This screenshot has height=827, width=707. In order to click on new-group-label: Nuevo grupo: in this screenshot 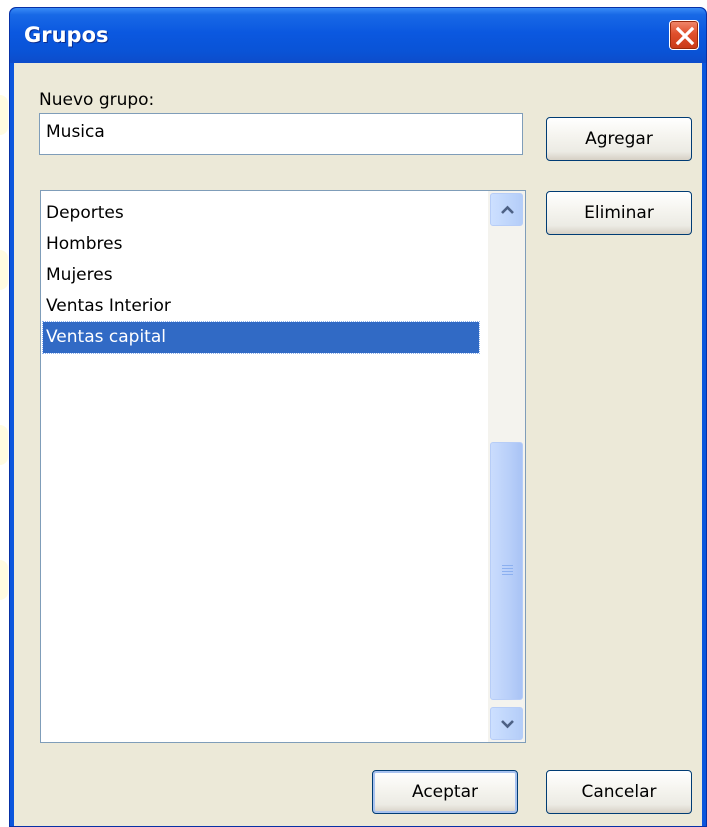, I will do `click(97, 100)`.